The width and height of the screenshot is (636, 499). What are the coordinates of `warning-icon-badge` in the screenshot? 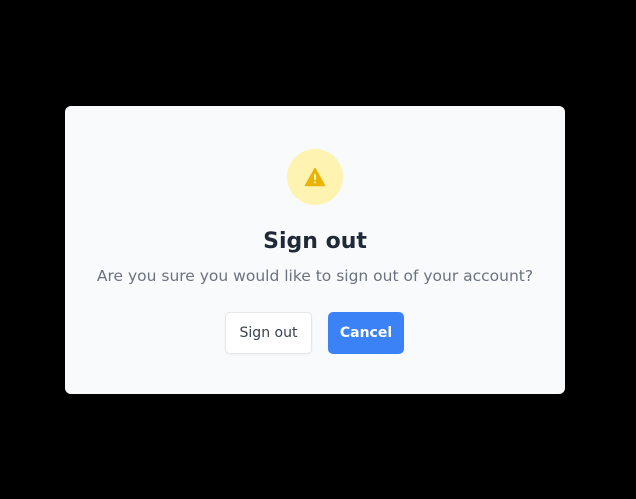 It's located at (315, 177).